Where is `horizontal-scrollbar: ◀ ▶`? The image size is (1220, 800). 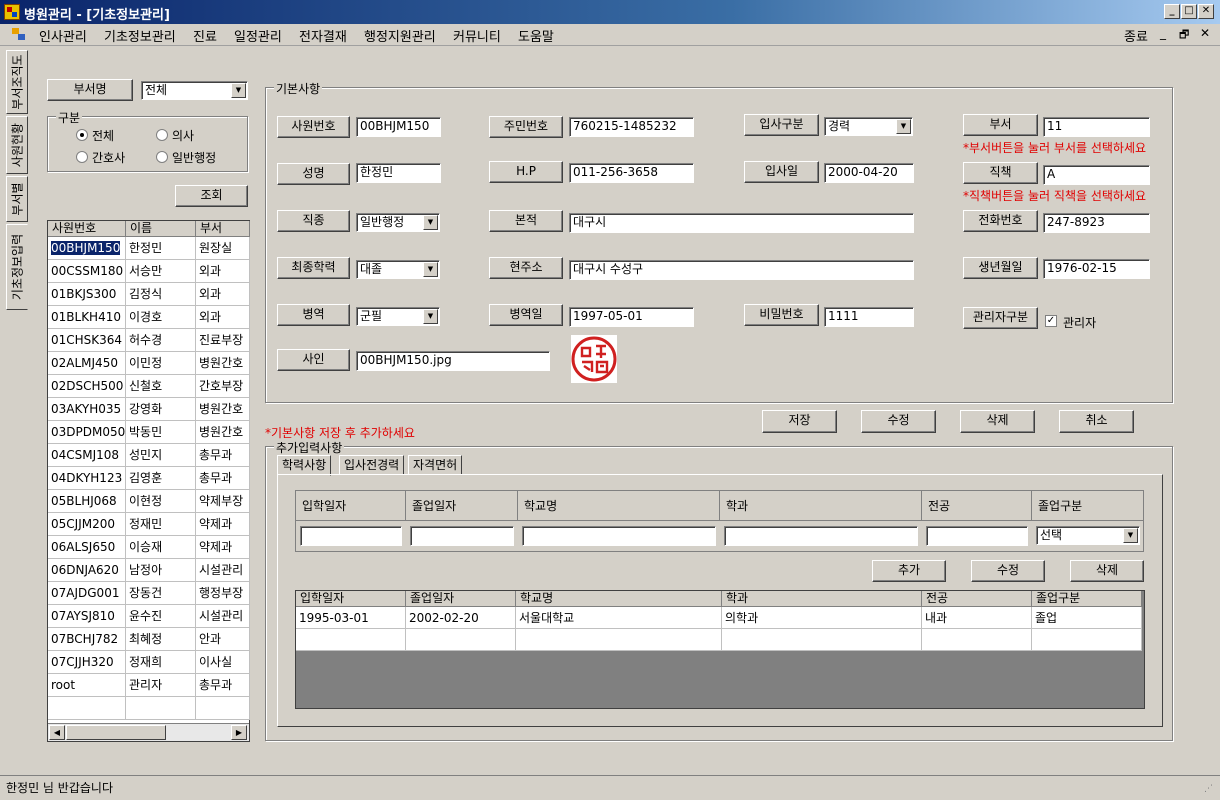 horizontal-scrollbar: ◀ ▶ is located at coordinates (148, 732).